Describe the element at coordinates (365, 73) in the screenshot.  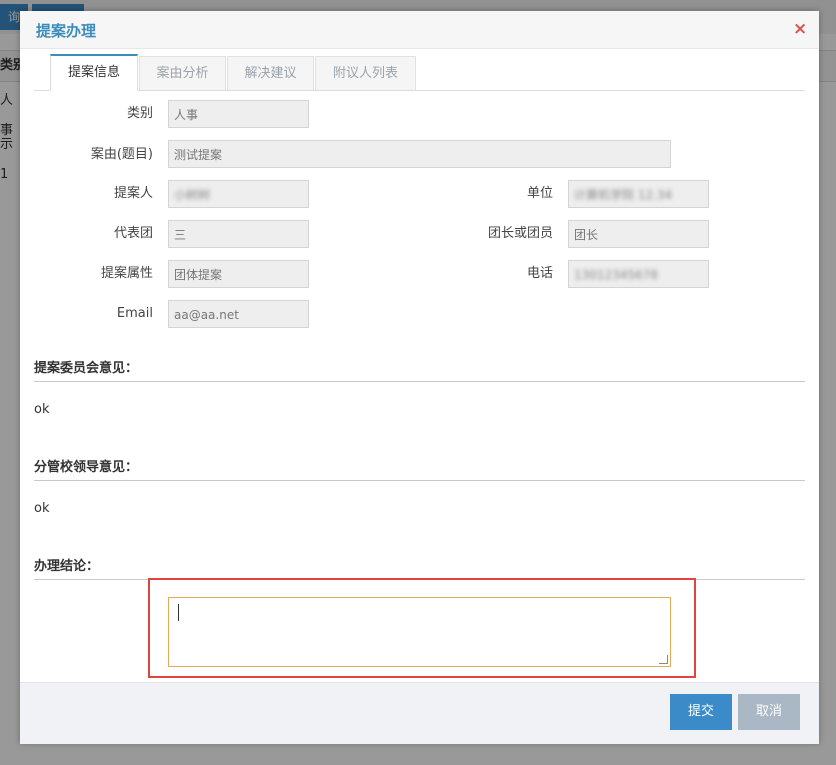
I see `tab-cosigner-list: 附议人列表` at that location.